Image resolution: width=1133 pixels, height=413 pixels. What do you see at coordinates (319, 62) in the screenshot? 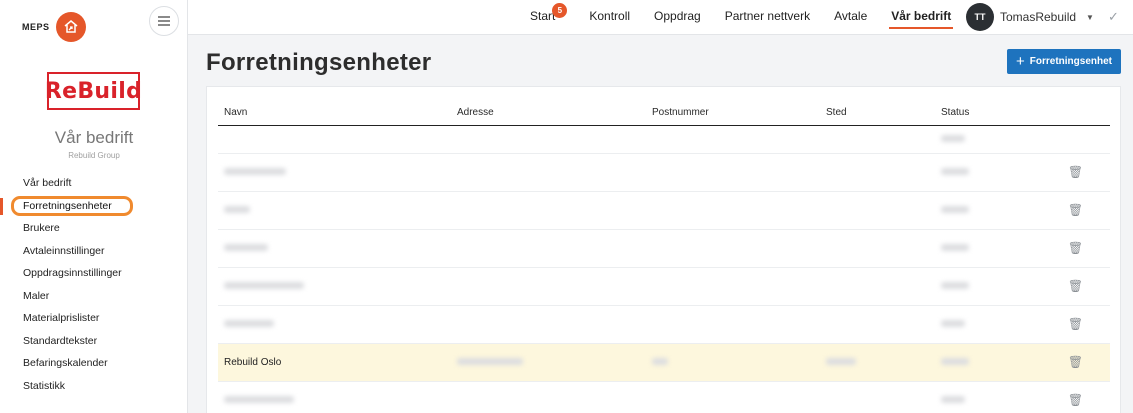
I see `page-title: Forretningsenheter` at bounding box center [319, 62].